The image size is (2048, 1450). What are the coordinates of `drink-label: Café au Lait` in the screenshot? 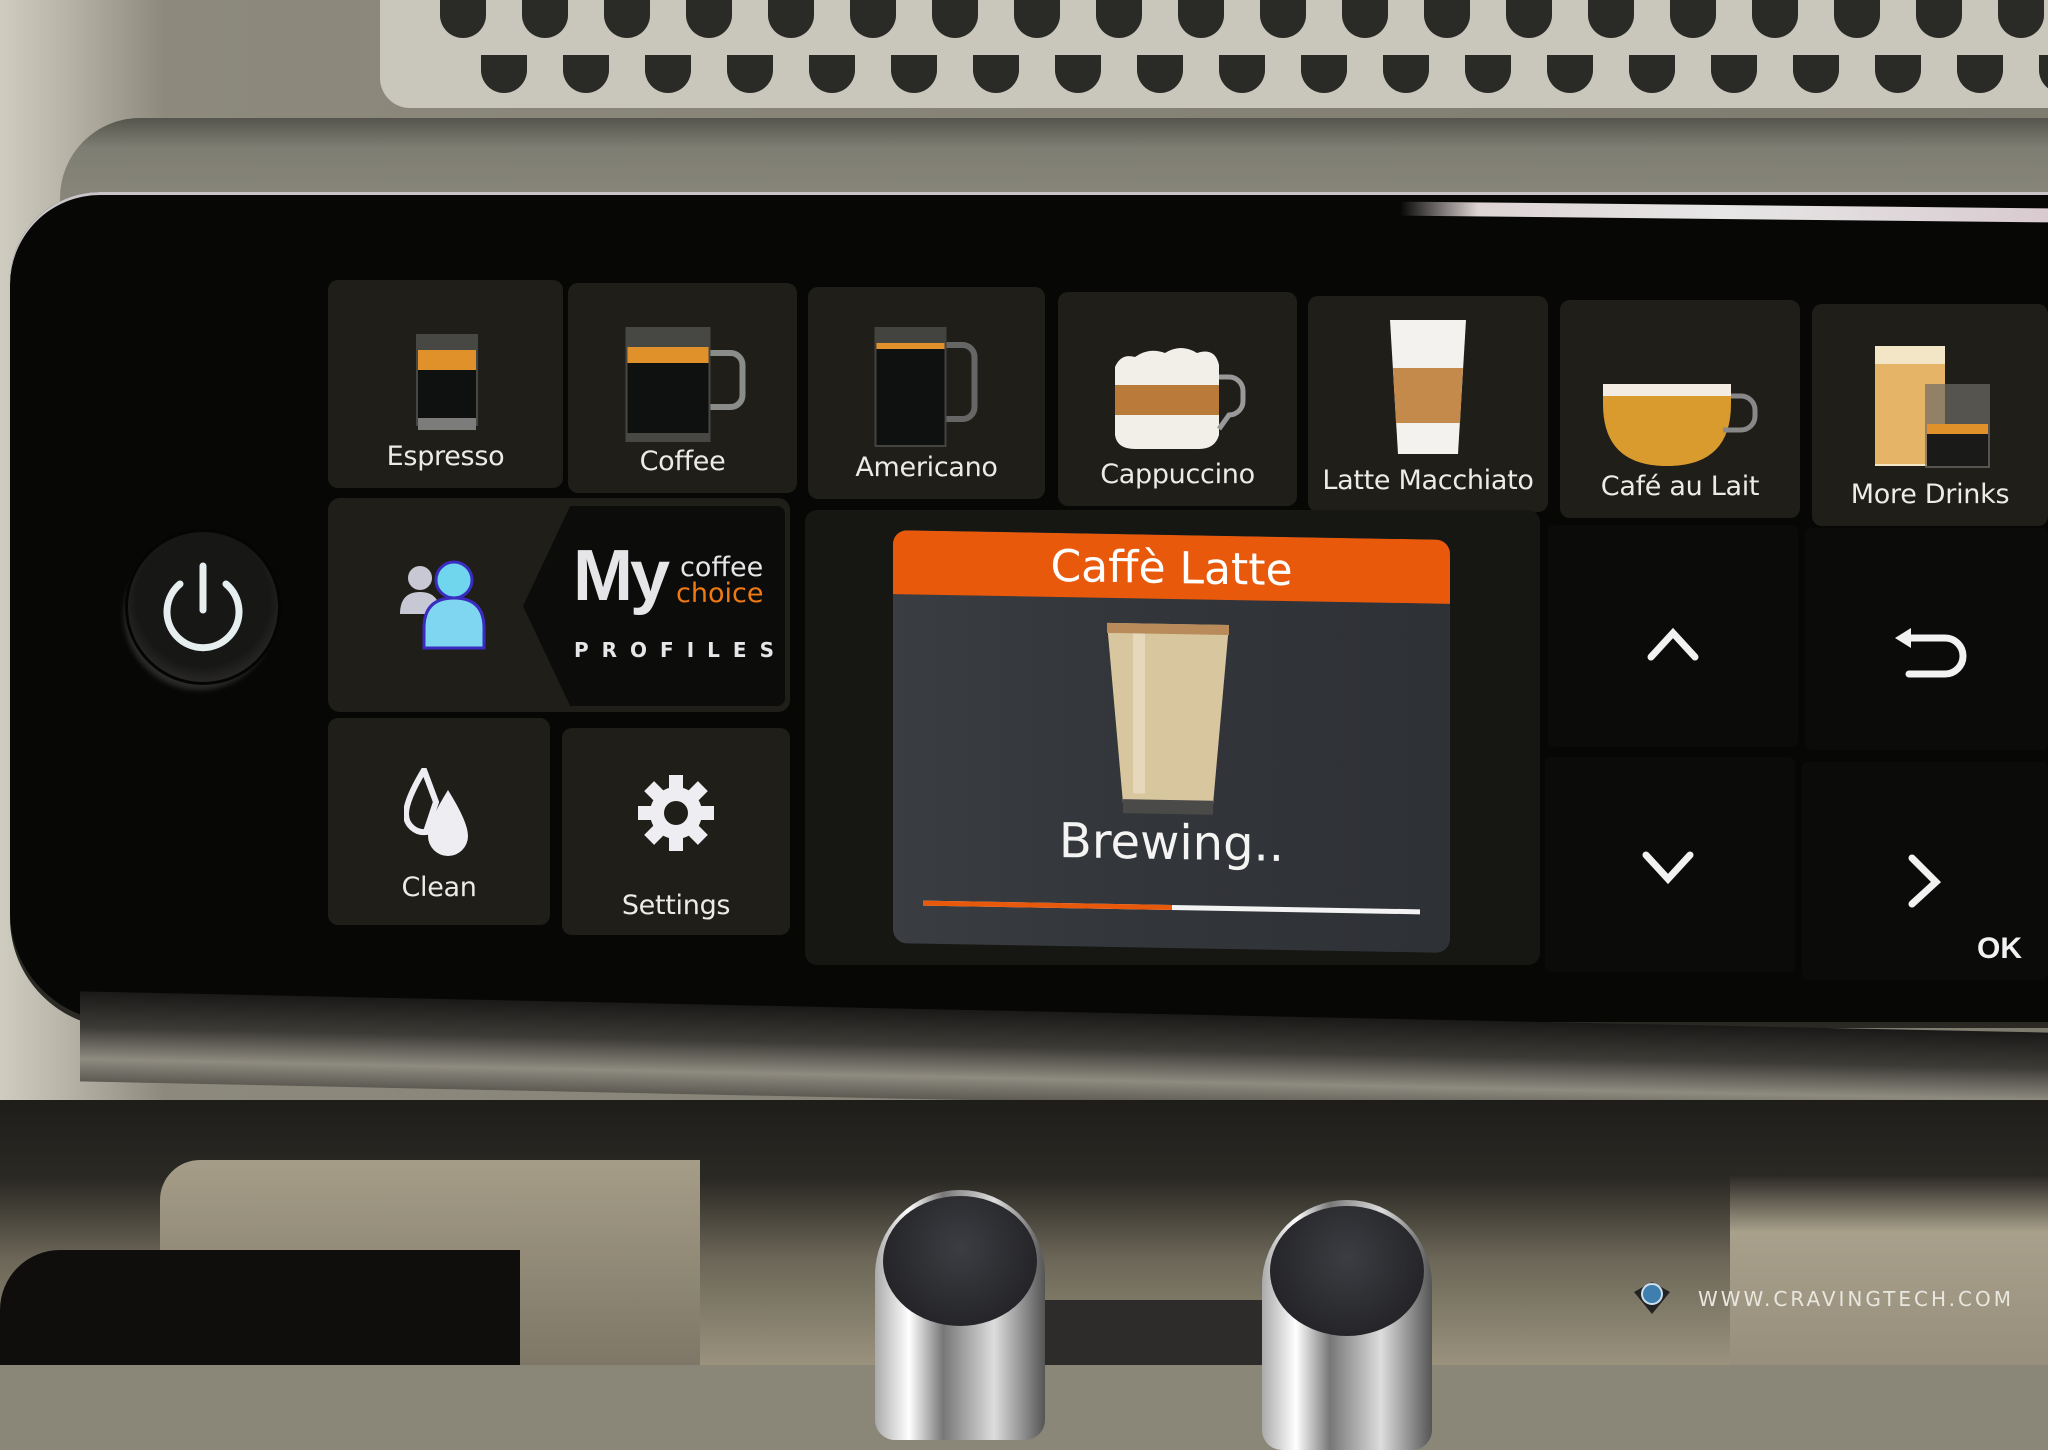 It's located at (1680, 486).